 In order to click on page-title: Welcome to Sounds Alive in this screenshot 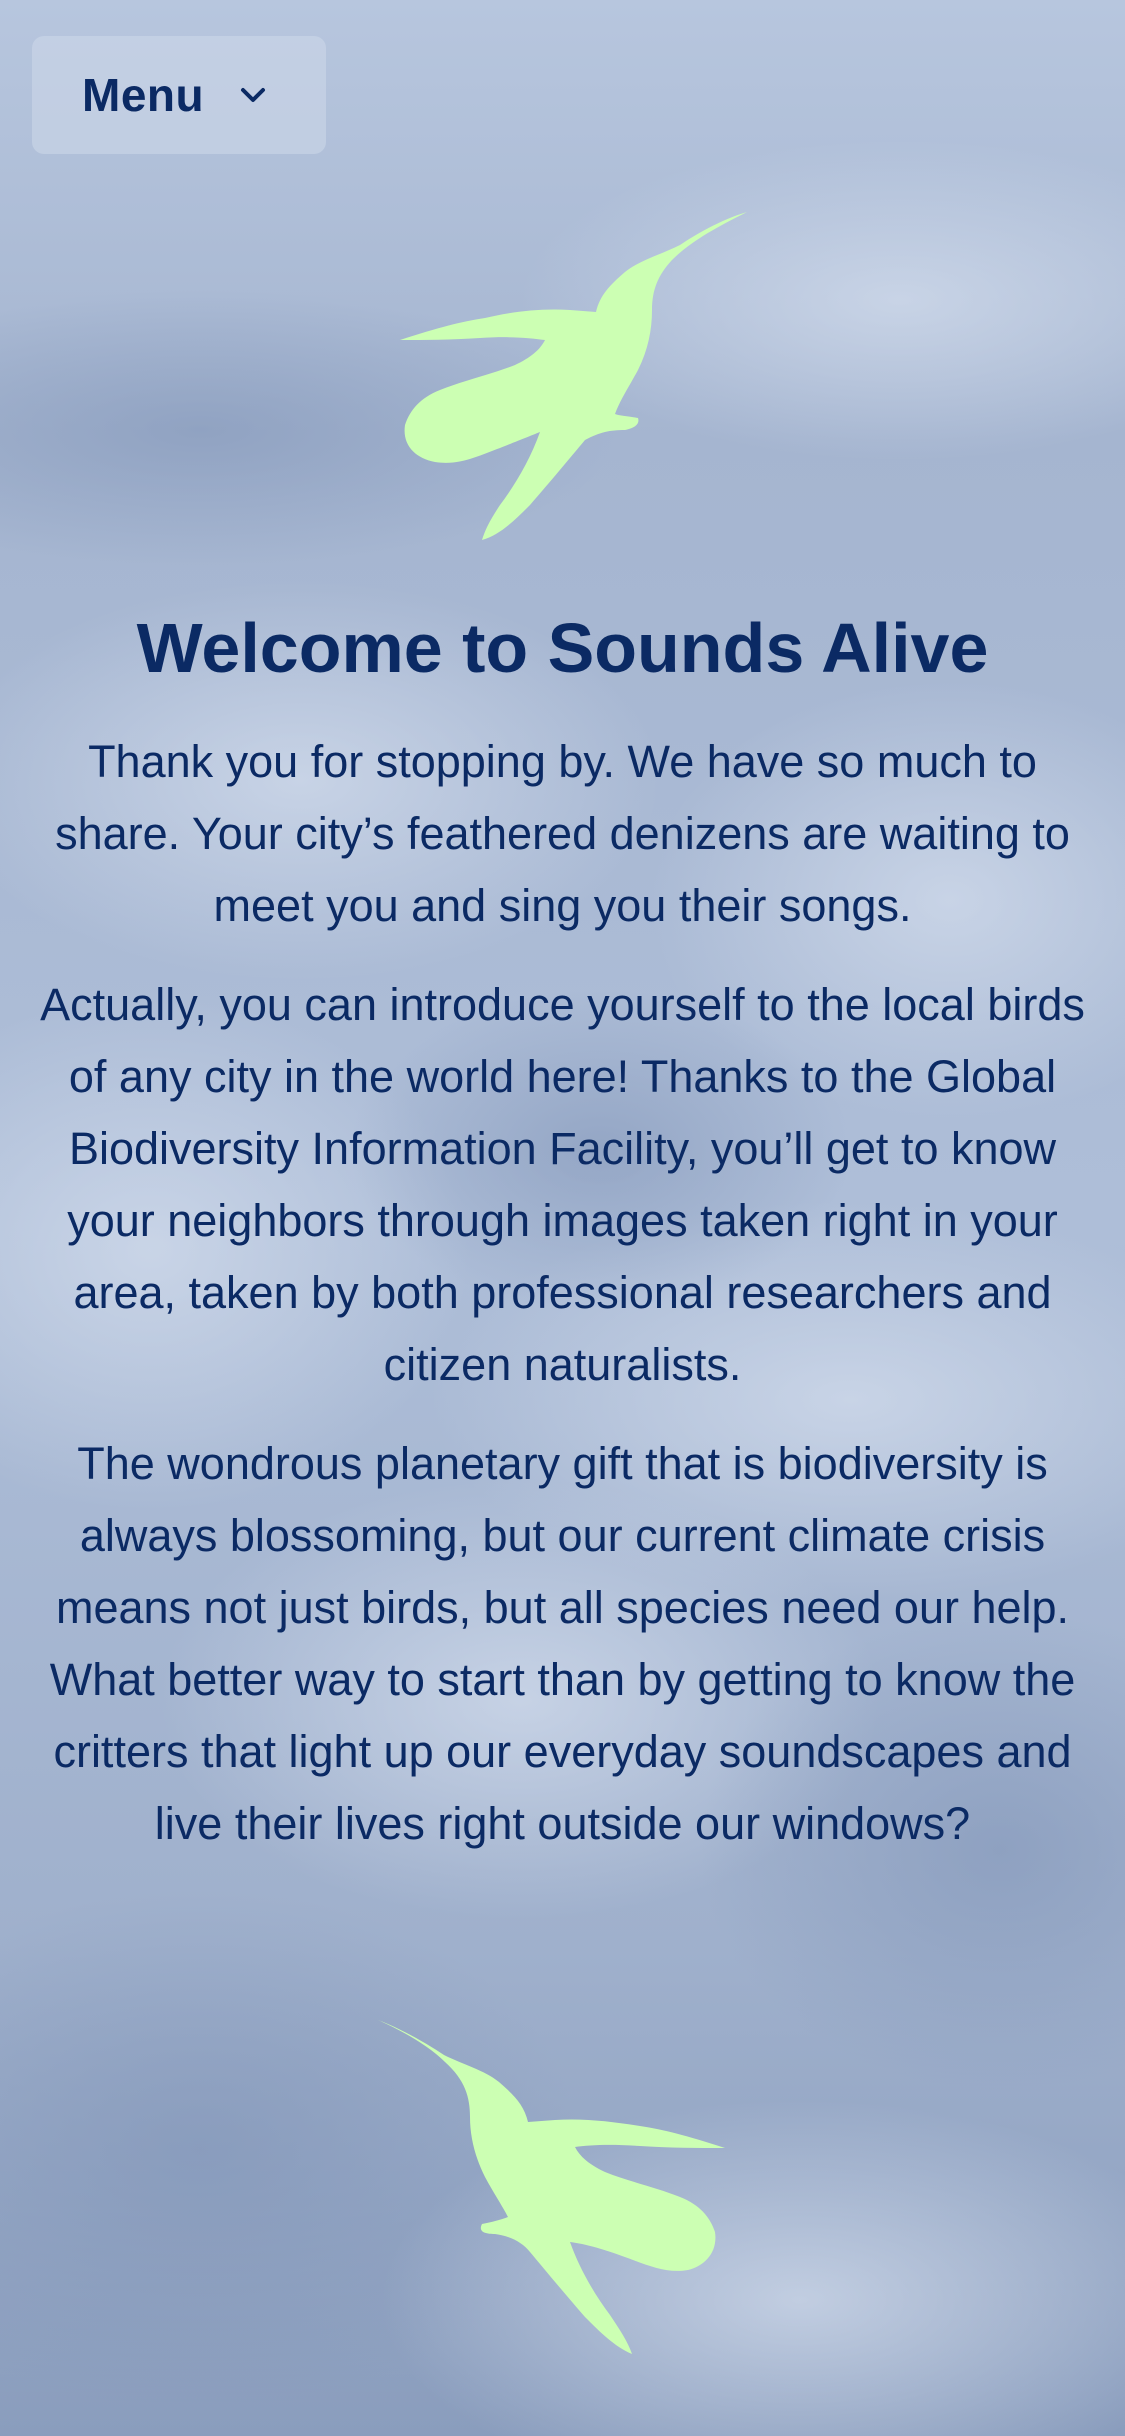, I will do `click(562, 648)`.